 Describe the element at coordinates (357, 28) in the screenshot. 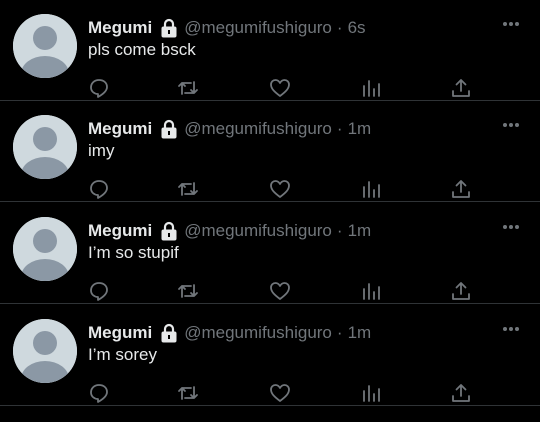

I see `timestamp: 6s` at that location.